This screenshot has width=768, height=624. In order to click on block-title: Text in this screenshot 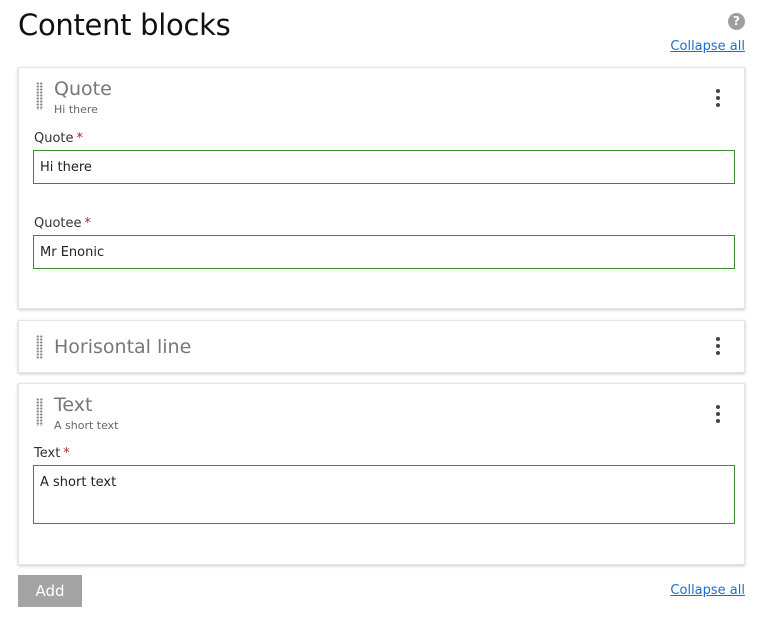, I will do `click(73, 405)`.